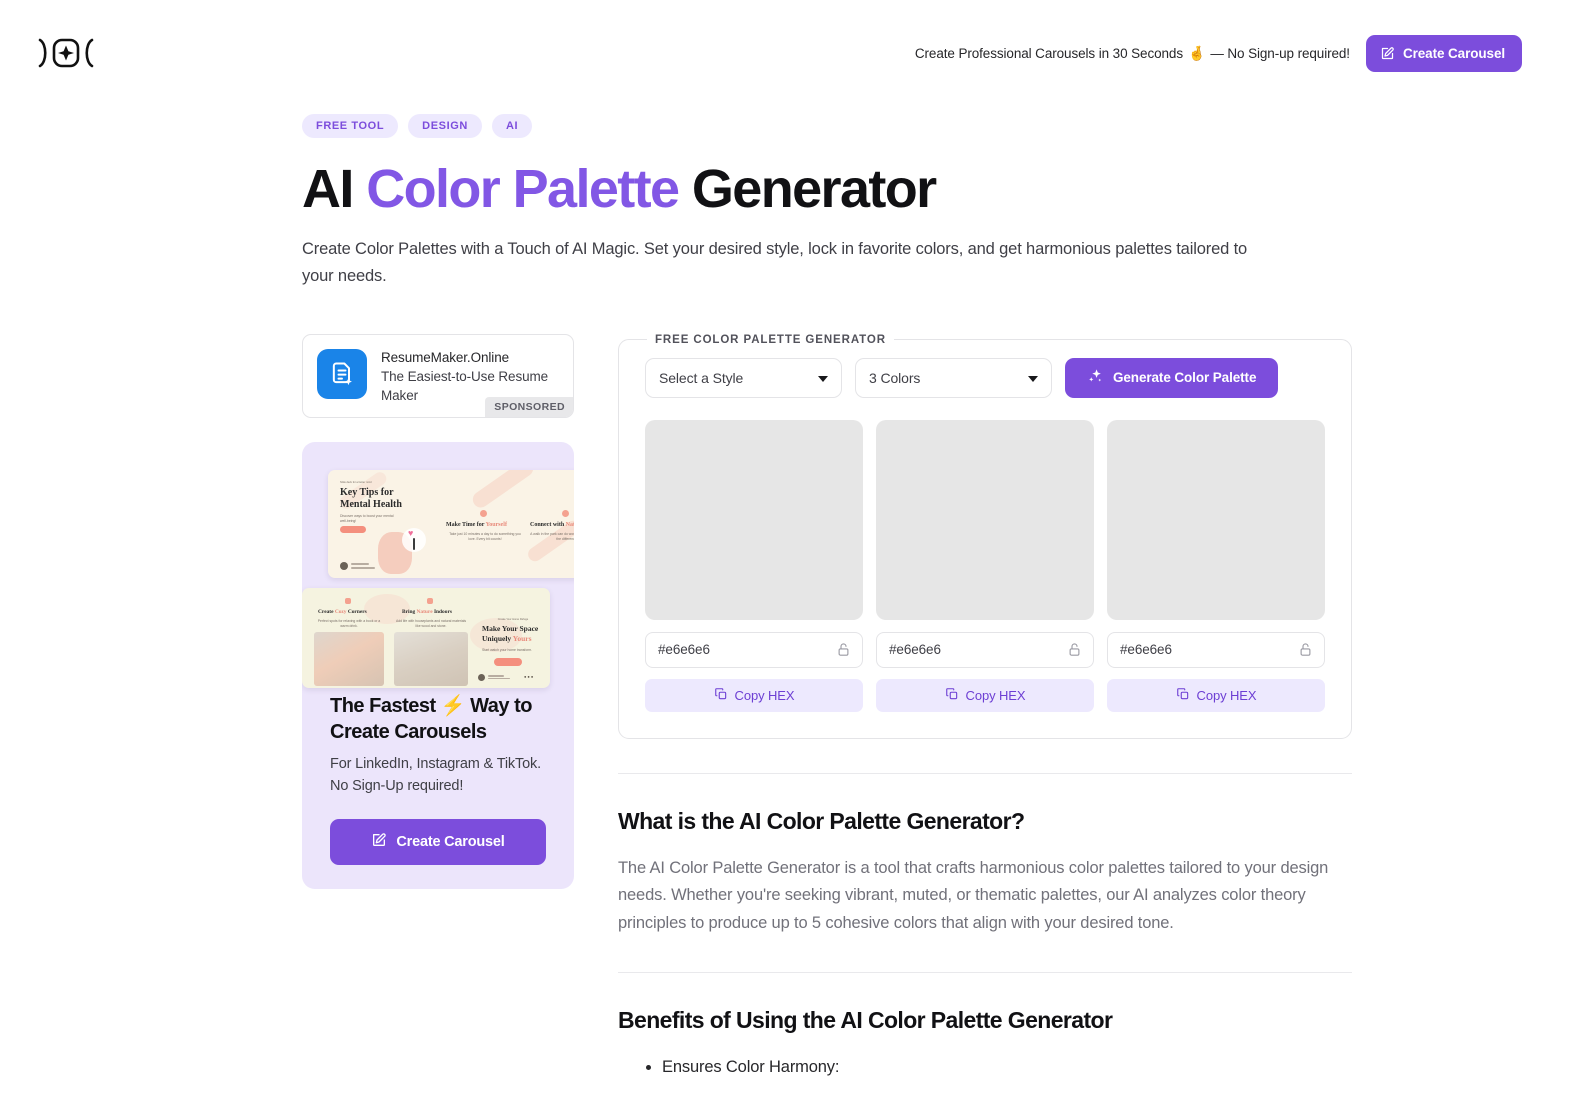 The width and height of the screenshot is (1584, 1105). I want to click on copy-hex-button-2: Copy HEX, so click(985, 695).